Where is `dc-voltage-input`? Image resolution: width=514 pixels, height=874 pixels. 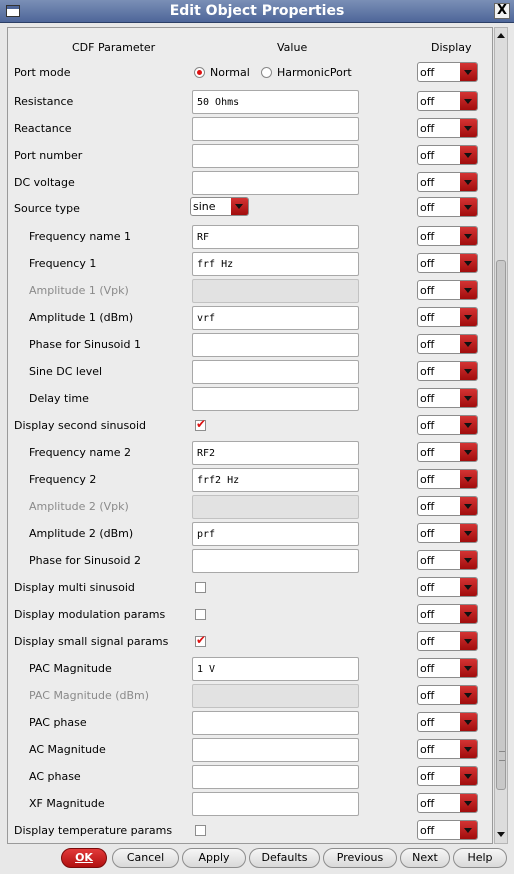
dc-voltage-input is located at coordinates (275, 183).